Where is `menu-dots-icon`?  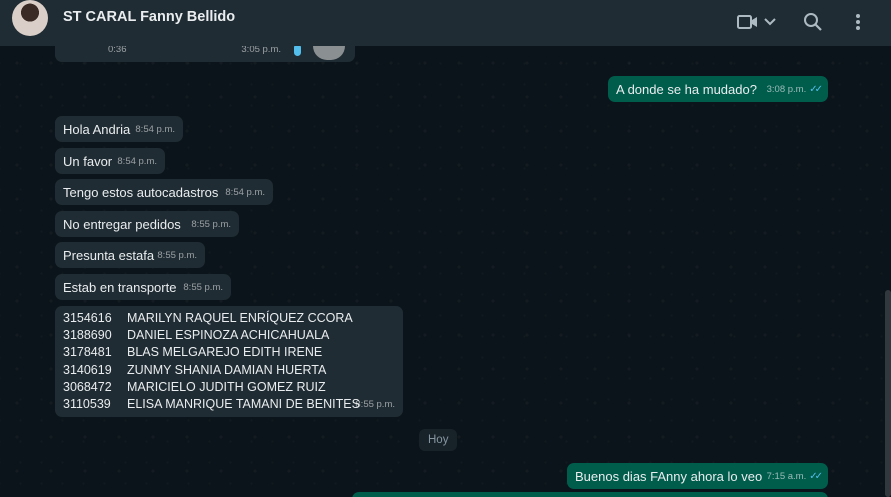 menu-dots-icon is located at coordinates (858, 22).